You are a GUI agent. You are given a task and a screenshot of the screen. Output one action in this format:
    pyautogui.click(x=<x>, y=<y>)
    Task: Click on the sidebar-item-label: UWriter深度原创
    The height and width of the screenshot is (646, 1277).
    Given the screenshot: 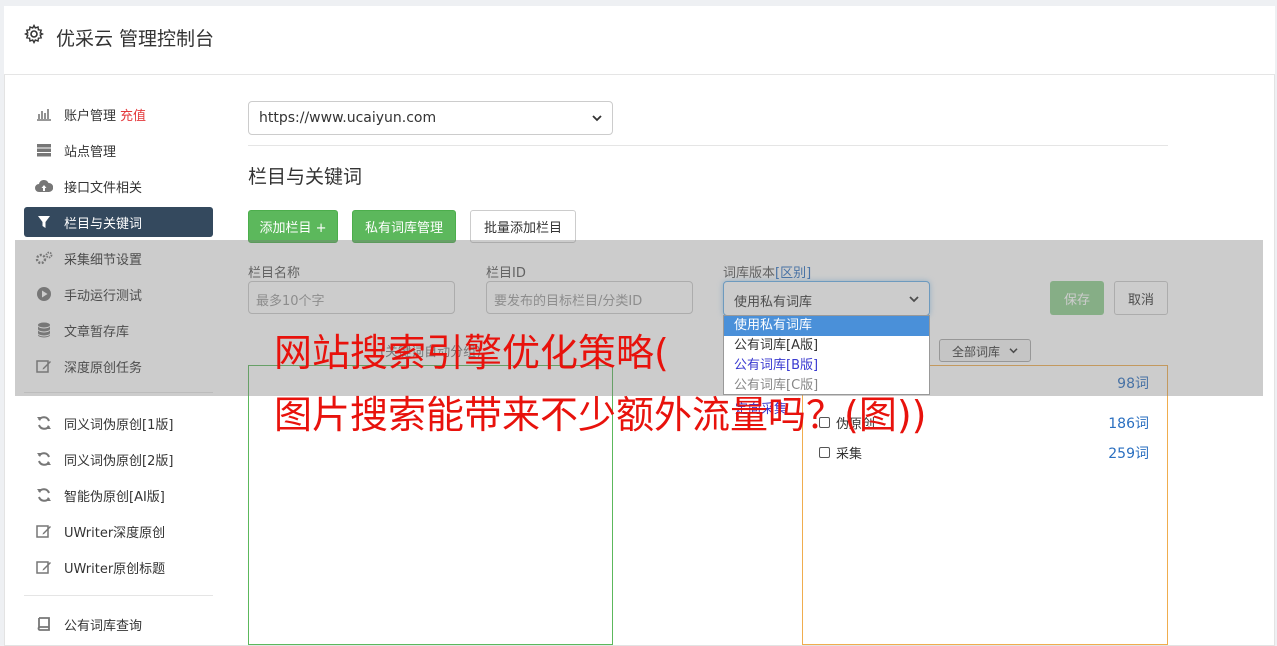 What is the action you would take?
    pyautogui.click(x=115, y=533)
    